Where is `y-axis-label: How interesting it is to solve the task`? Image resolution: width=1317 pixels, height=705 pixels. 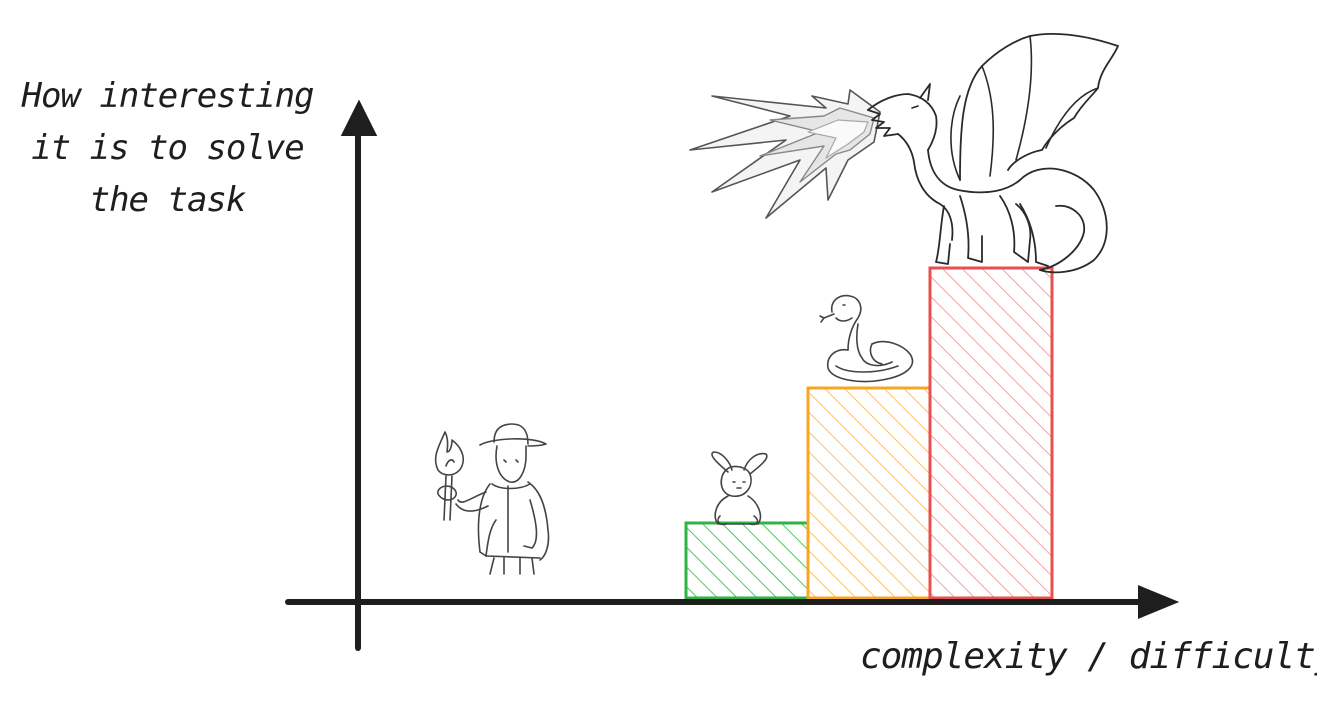 y-axis-label: How interesting it is to solve the task is located at coordinates (167, 148).